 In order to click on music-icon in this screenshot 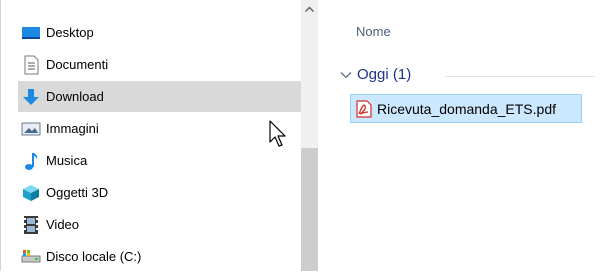, I will do `click(31, 161)`.